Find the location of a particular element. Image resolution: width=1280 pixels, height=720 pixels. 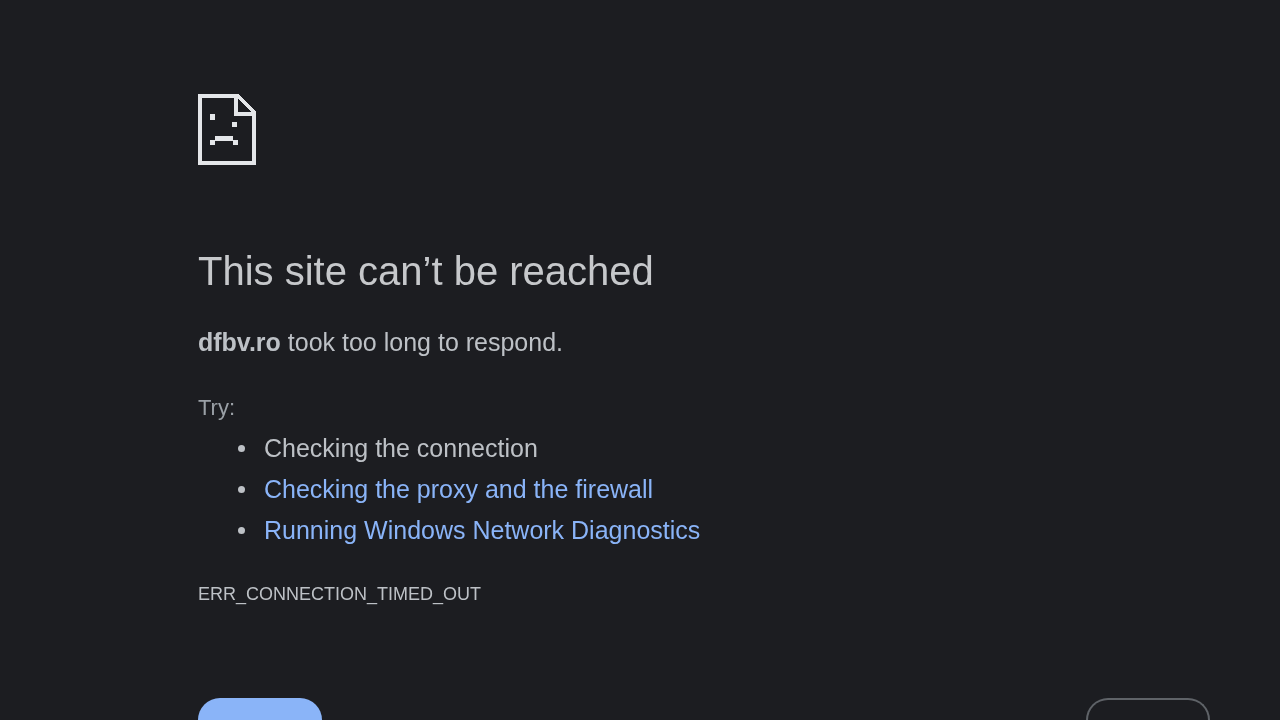

details-button is located at coordinates (1148, 709).